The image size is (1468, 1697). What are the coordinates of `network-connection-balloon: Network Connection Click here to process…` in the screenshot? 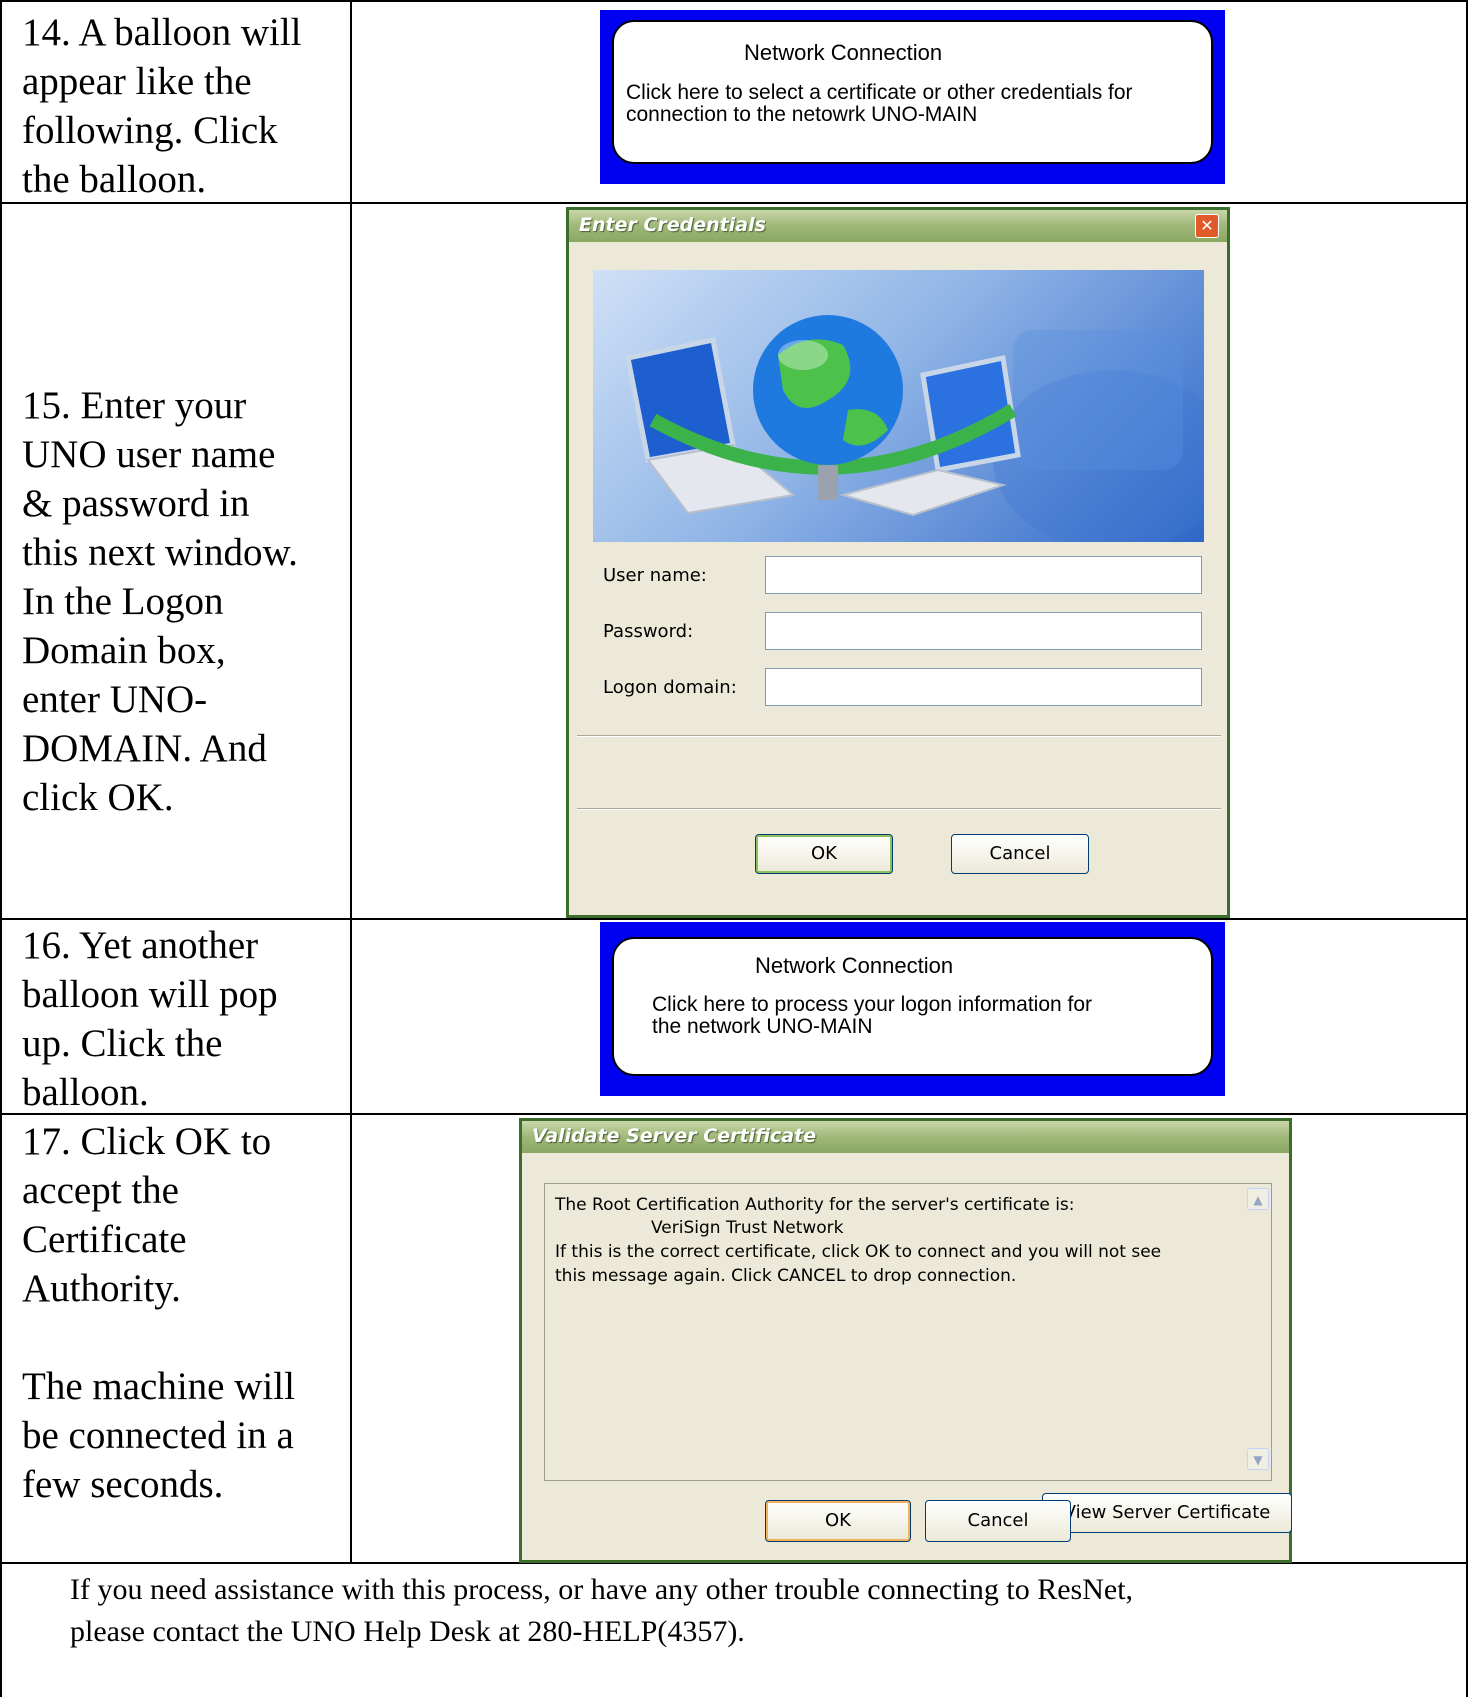 It's located at (912, 1006).